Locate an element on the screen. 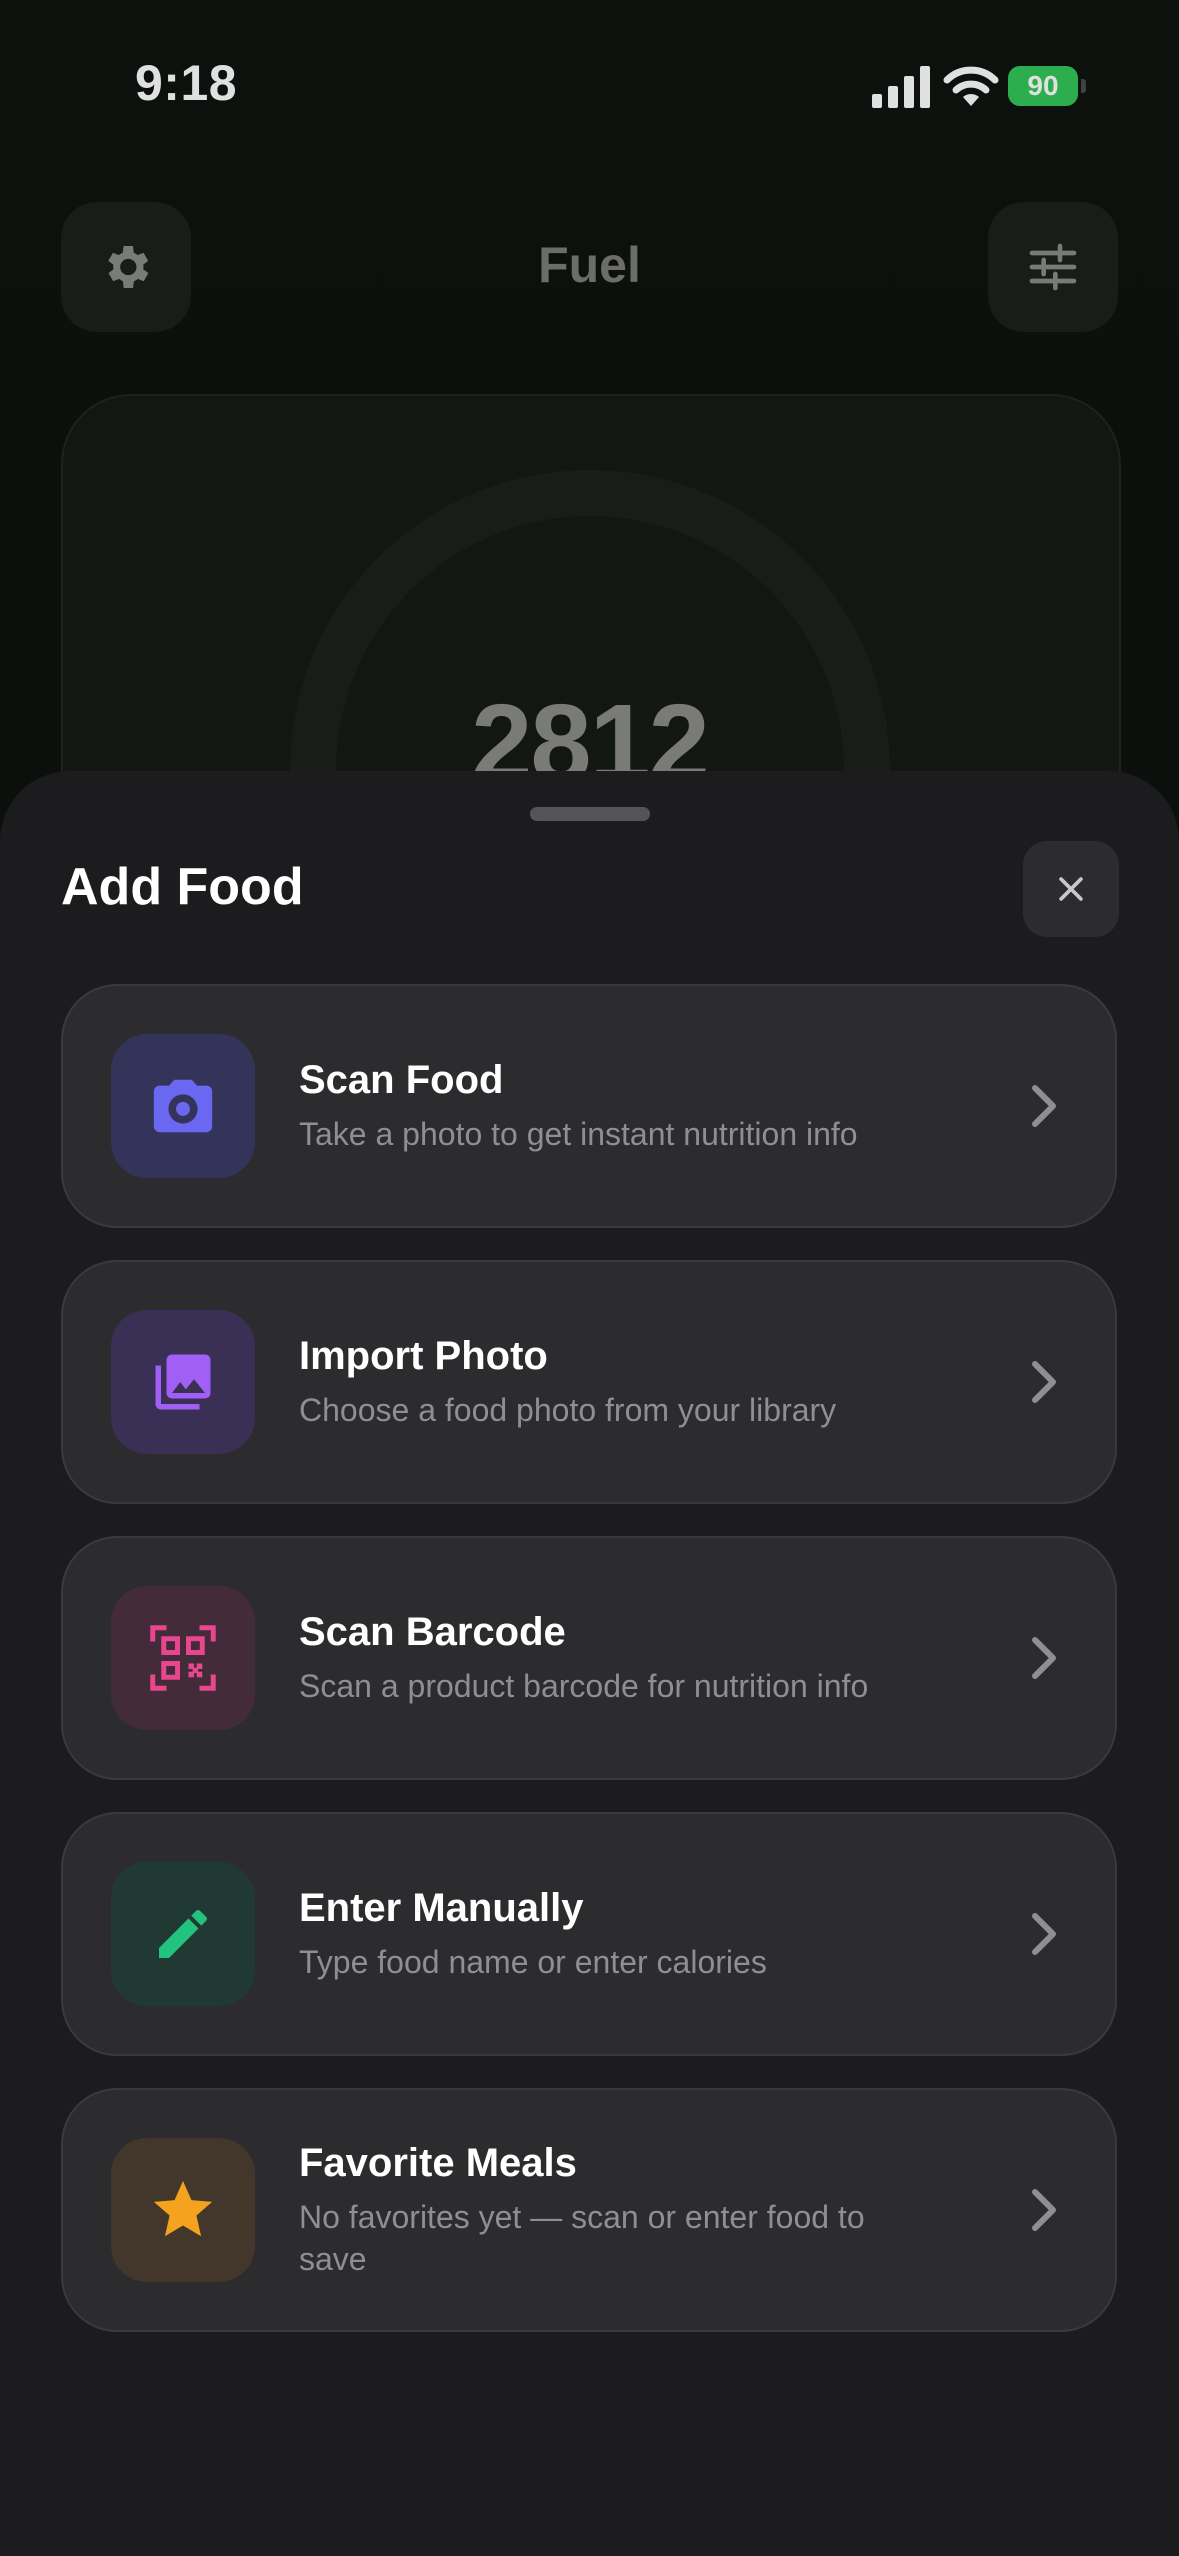  scan-food-icon-tile is located at coordinates (183, 1106).